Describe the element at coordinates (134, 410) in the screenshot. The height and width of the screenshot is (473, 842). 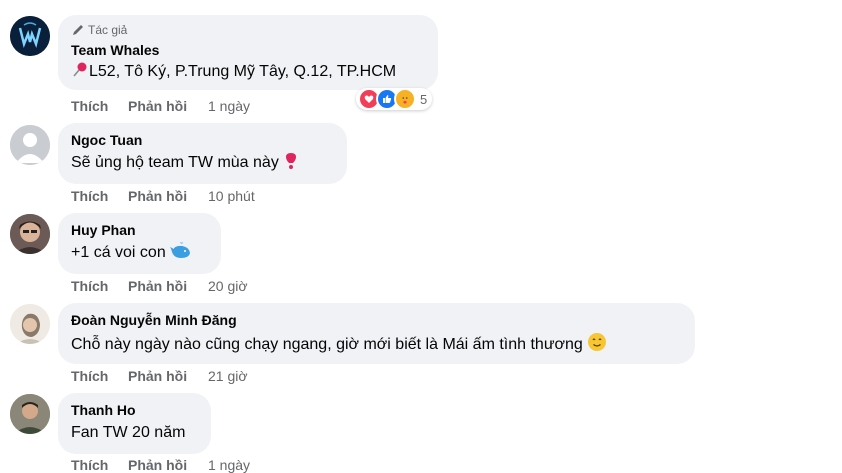
I see `comment-author-name: Thanh Ho` at that location.